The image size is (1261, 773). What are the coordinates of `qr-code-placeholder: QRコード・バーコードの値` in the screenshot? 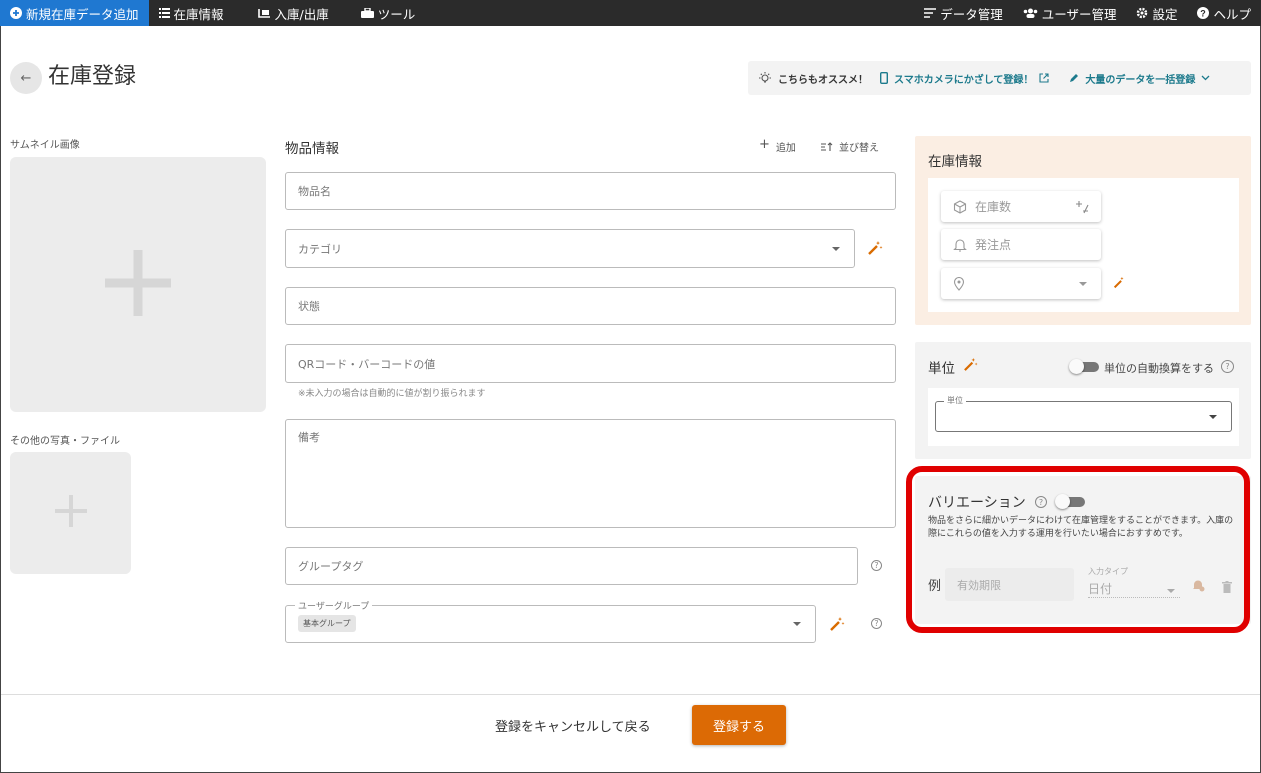 It's located at (367, 364).